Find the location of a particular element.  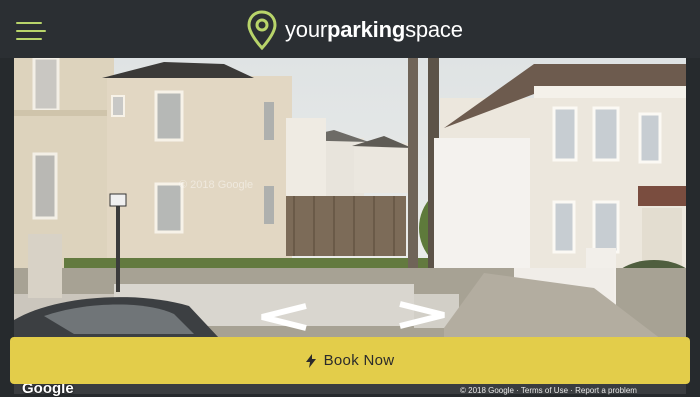

book-now-label: Book Now is located at coordinates (359, 360).